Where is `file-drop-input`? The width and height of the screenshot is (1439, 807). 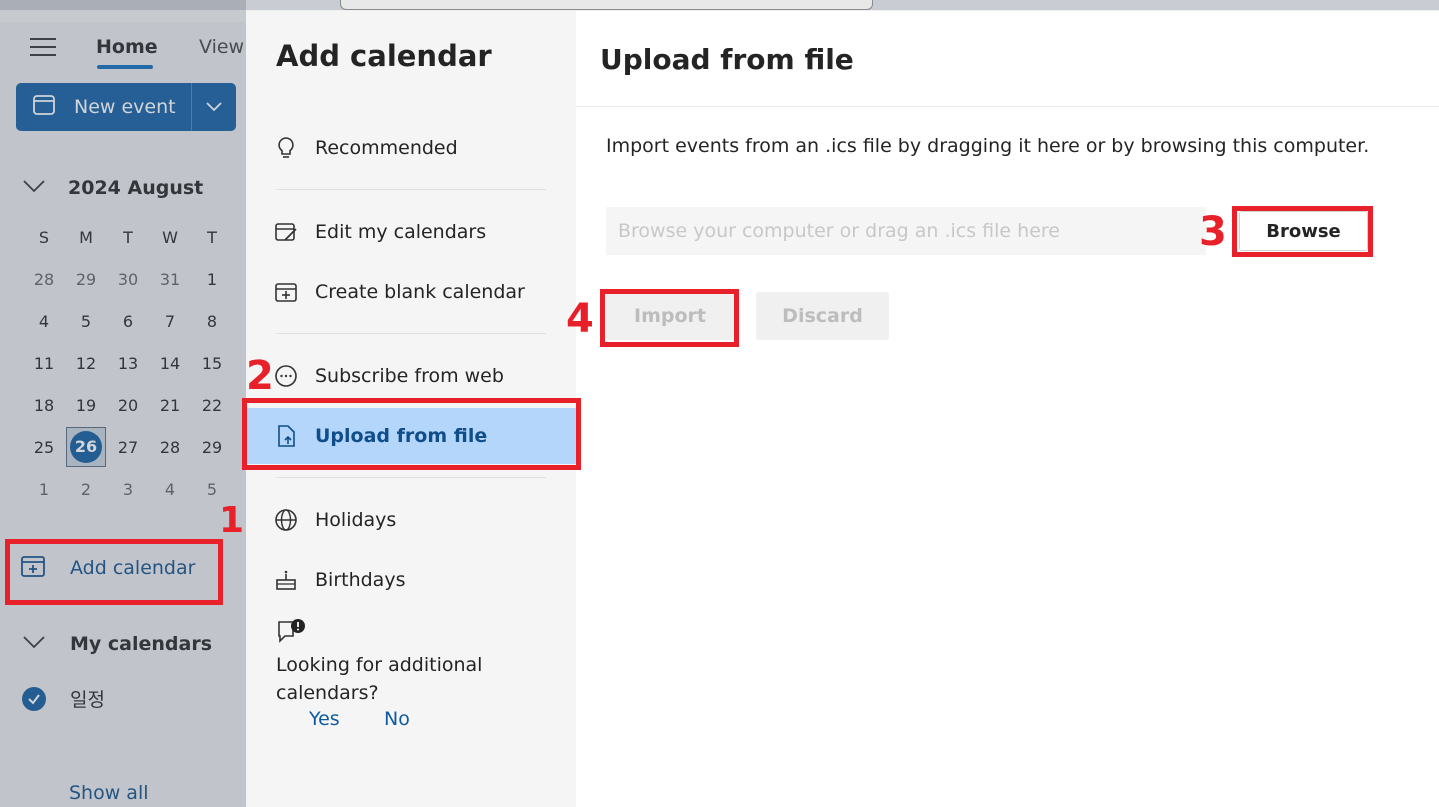 file-drop-input is located at coordinates (906, 231).